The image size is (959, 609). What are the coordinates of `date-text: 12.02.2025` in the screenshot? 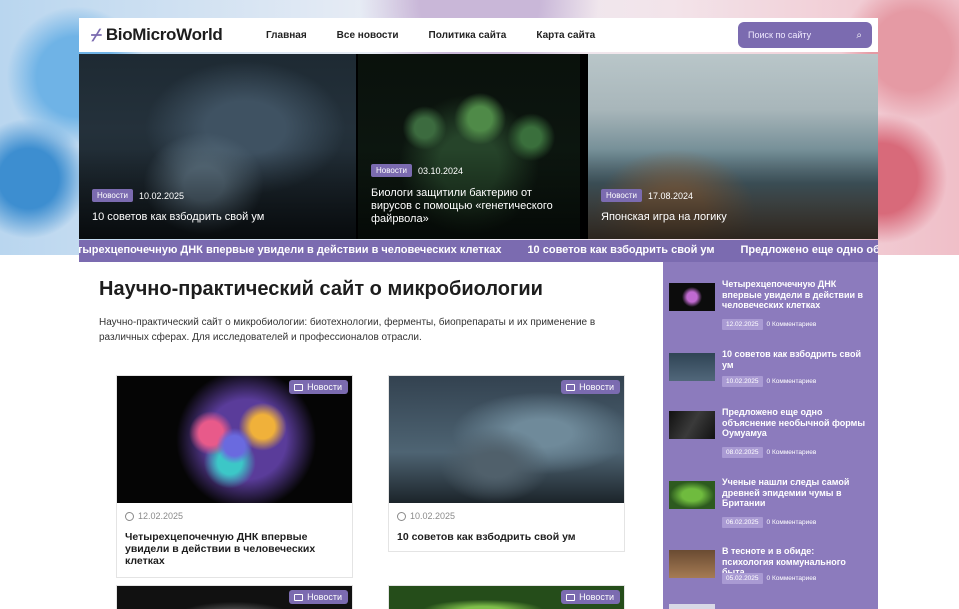 It's located at (161, 516).